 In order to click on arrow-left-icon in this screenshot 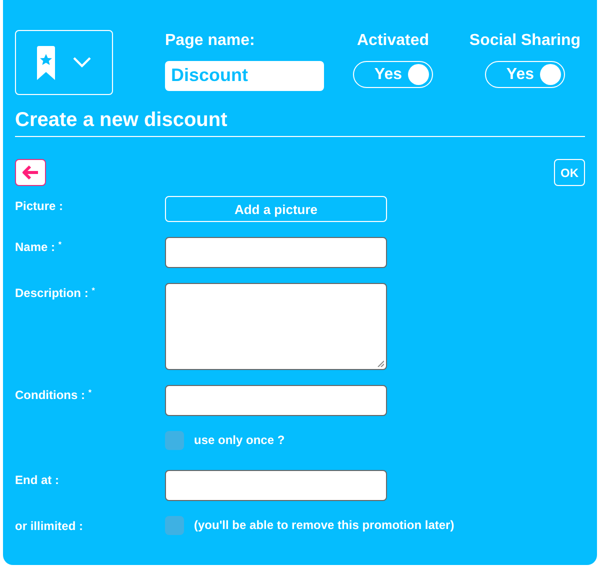, I will do `click(30, 172)`.